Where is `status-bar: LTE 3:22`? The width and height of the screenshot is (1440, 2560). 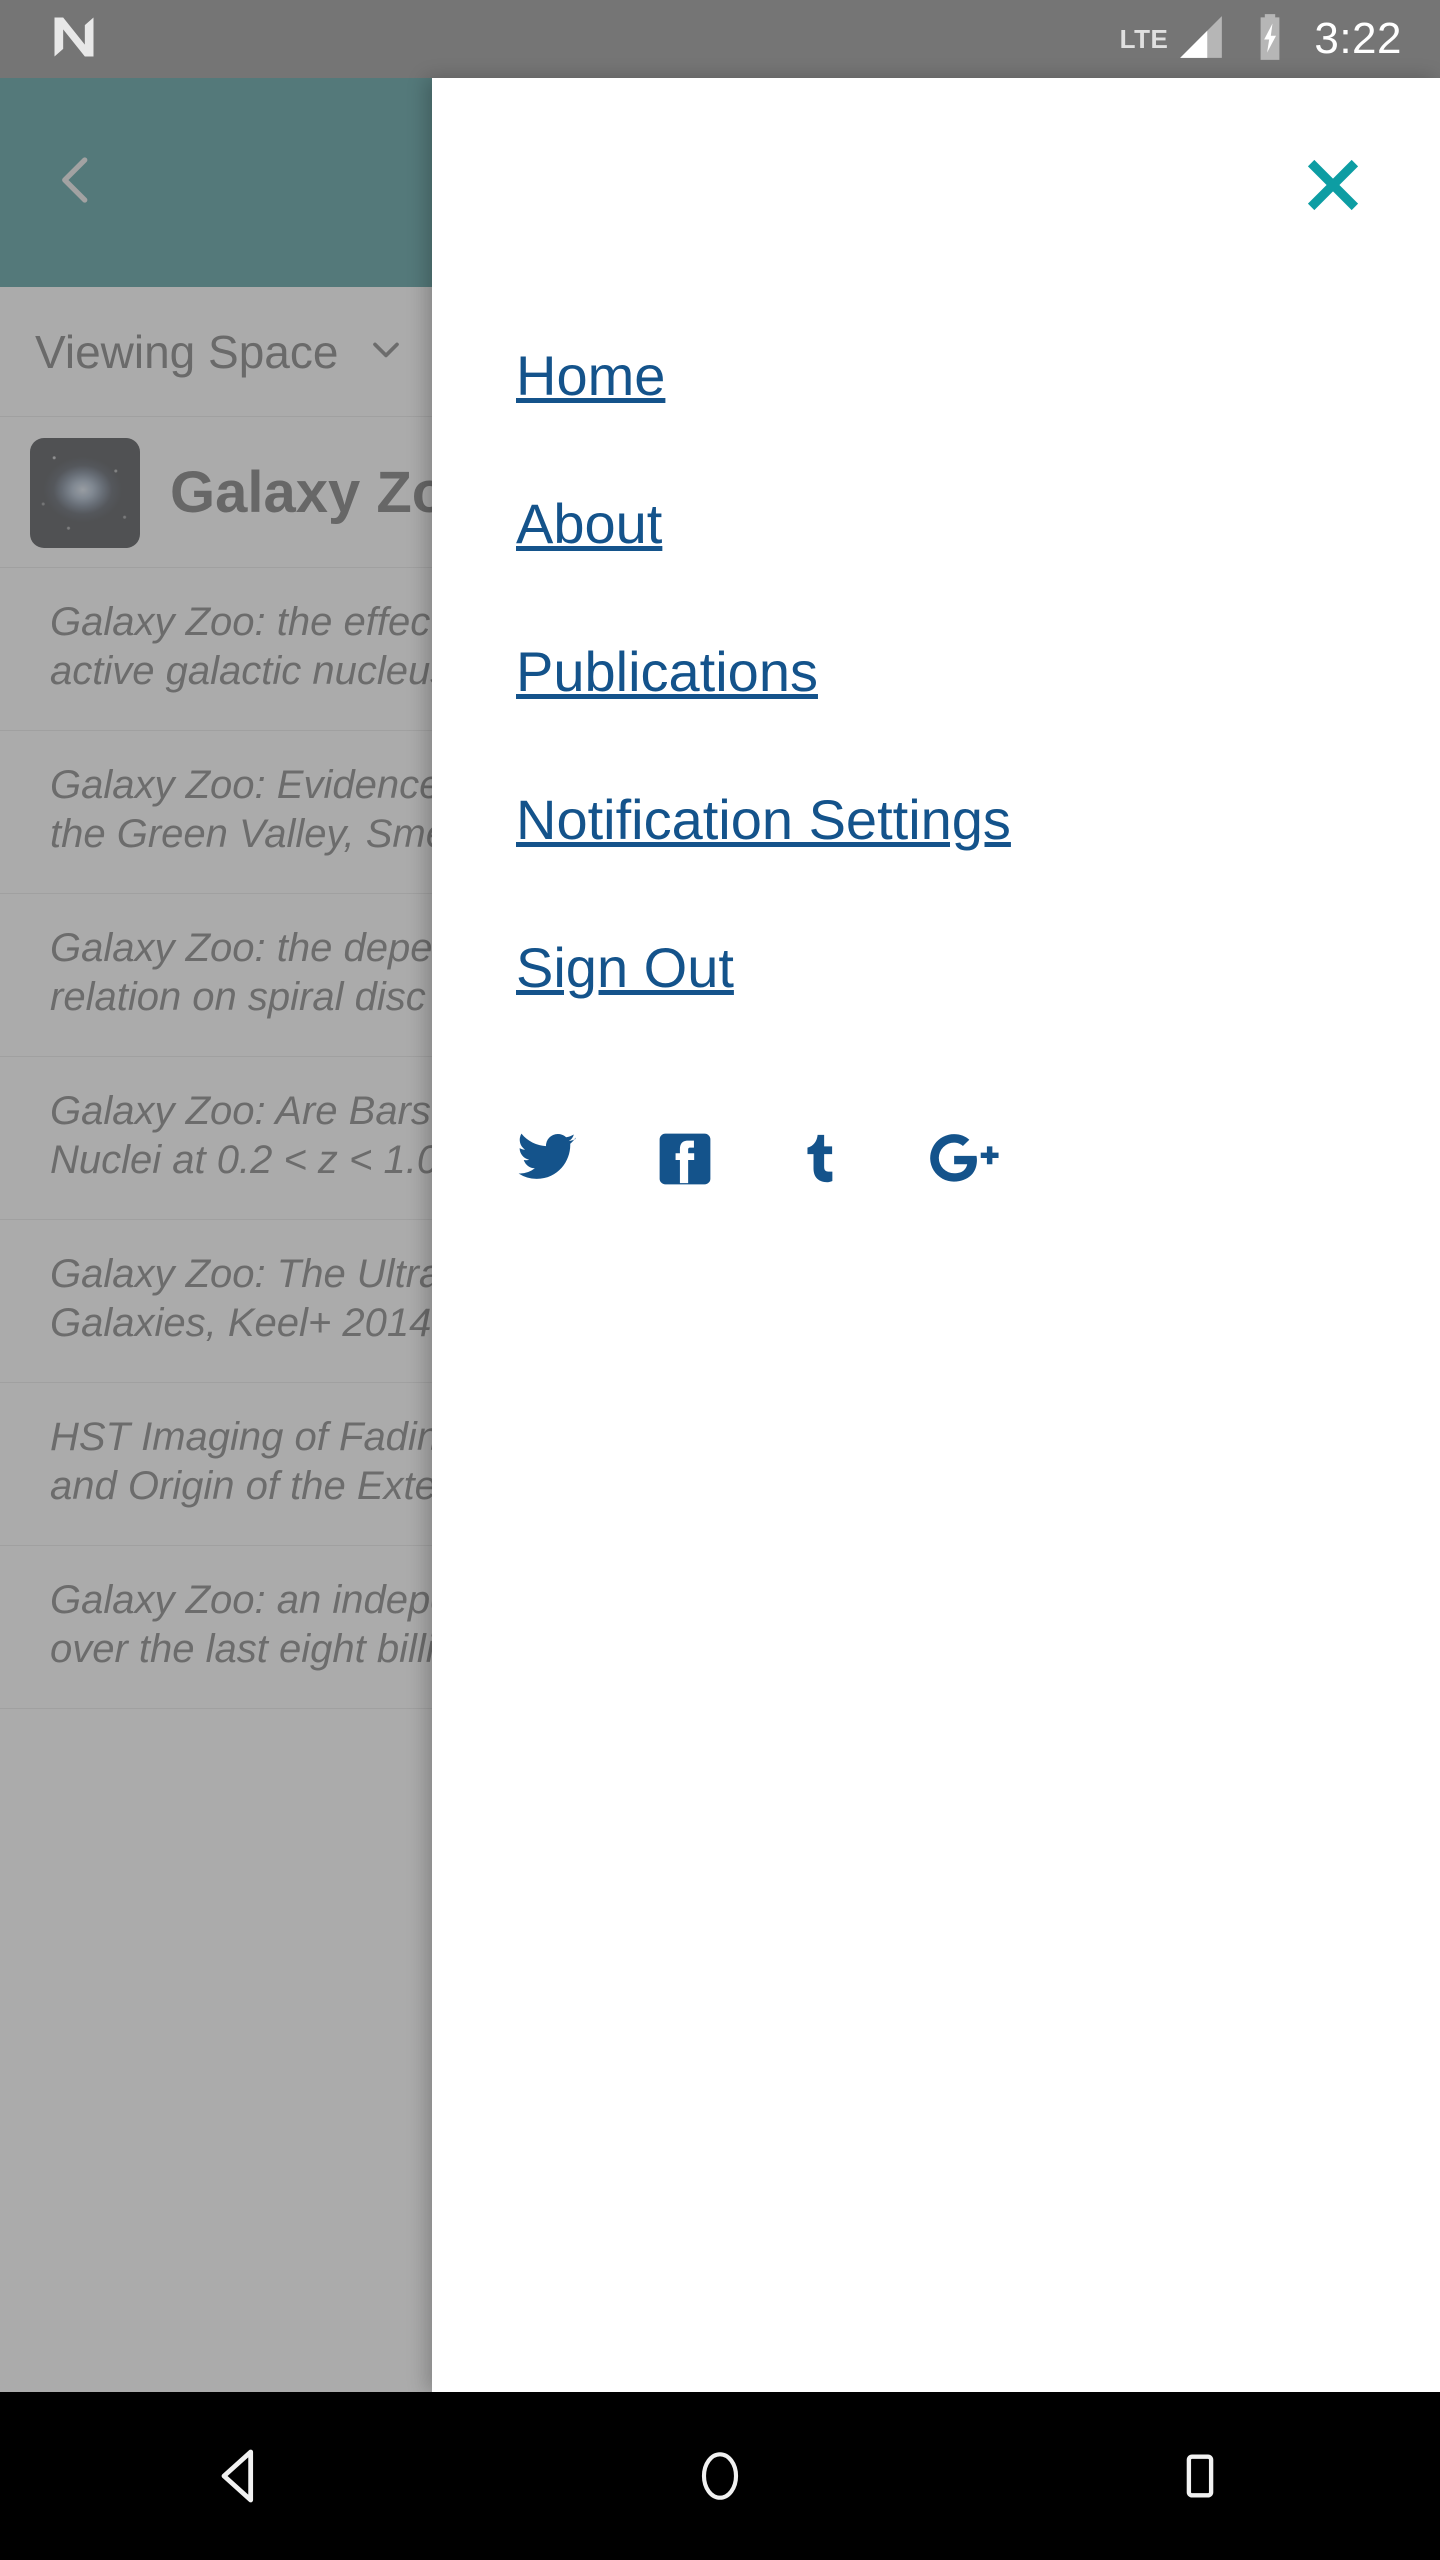 status-bar: LTE 3:22 is located at coordinates (720, 39).